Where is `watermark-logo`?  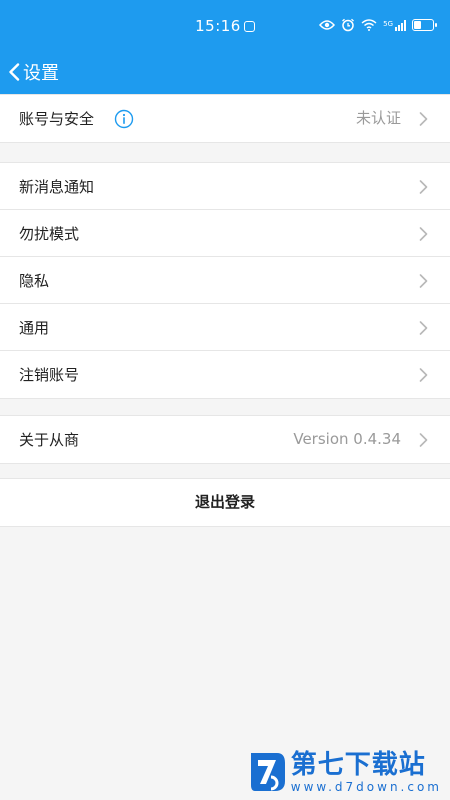
watermark-logo is located at coordinates (267, 772).